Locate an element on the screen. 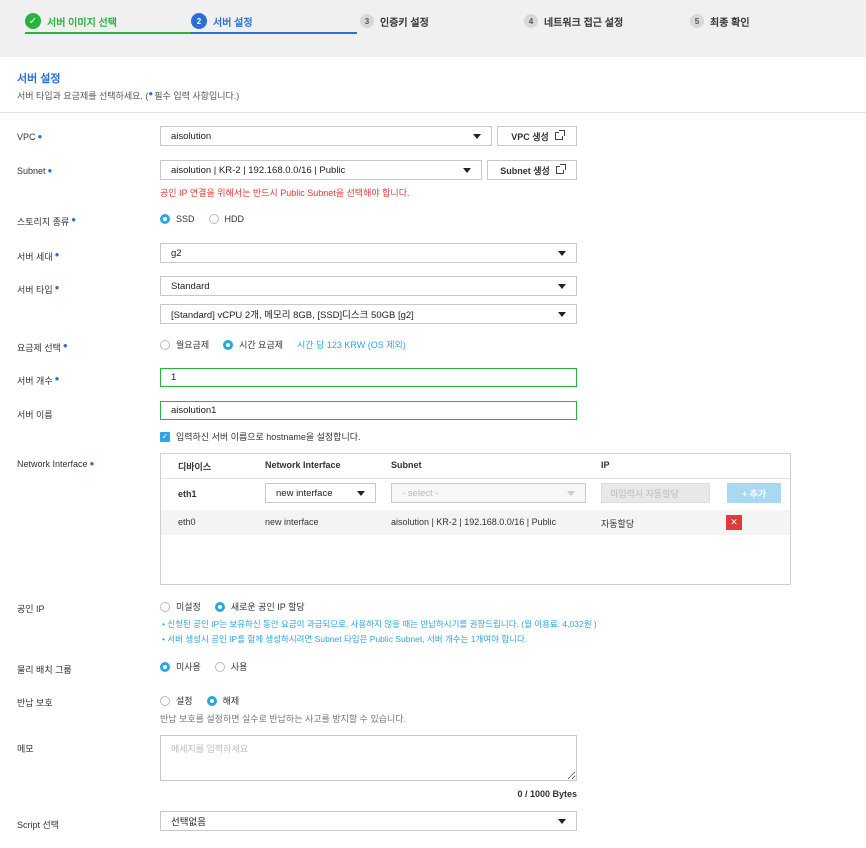  return-protection-label: 반납 보호 is located at coordinates (35, 703).